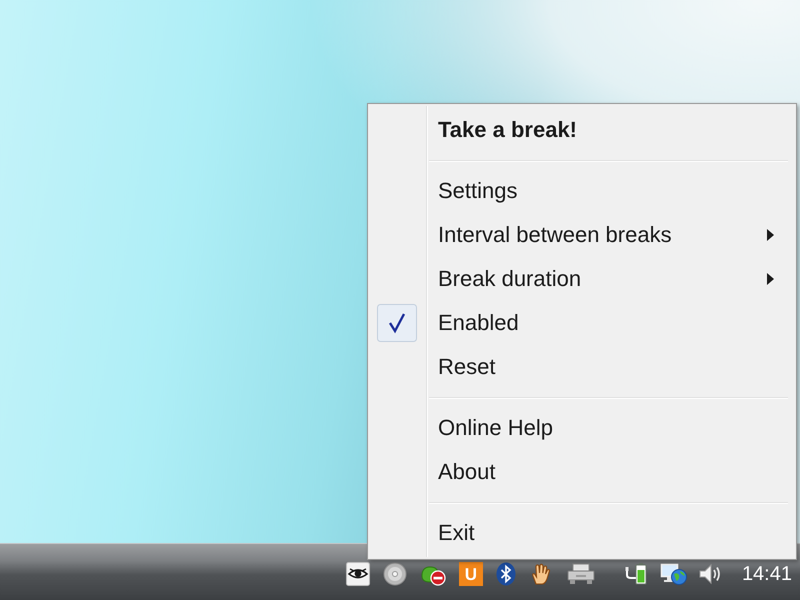  What do you see at coordinates (674, 574) in the screenshot?
I see `network-icon` at bounding box center [674, 574].